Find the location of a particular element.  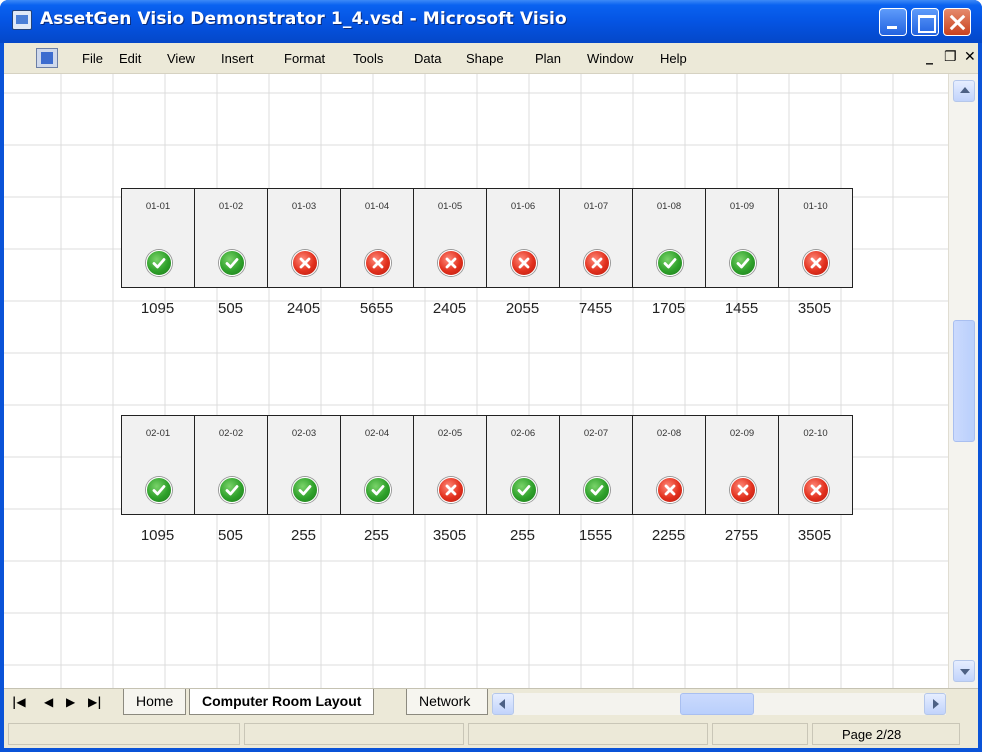

prev-page-icon: ◀ is located at coordinates (48, 702).